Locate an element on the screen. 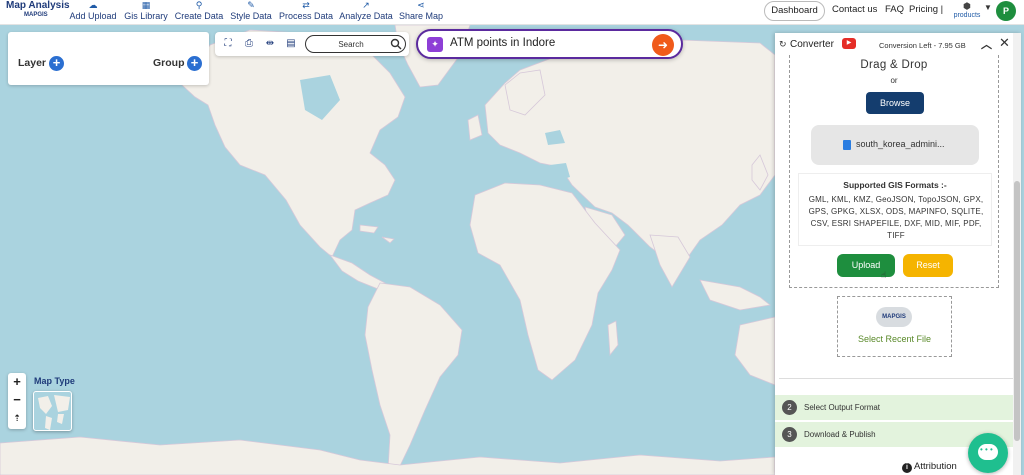 This screenshot has height=475, width=1024. map-type-preview is located at coordinates (54, 412).